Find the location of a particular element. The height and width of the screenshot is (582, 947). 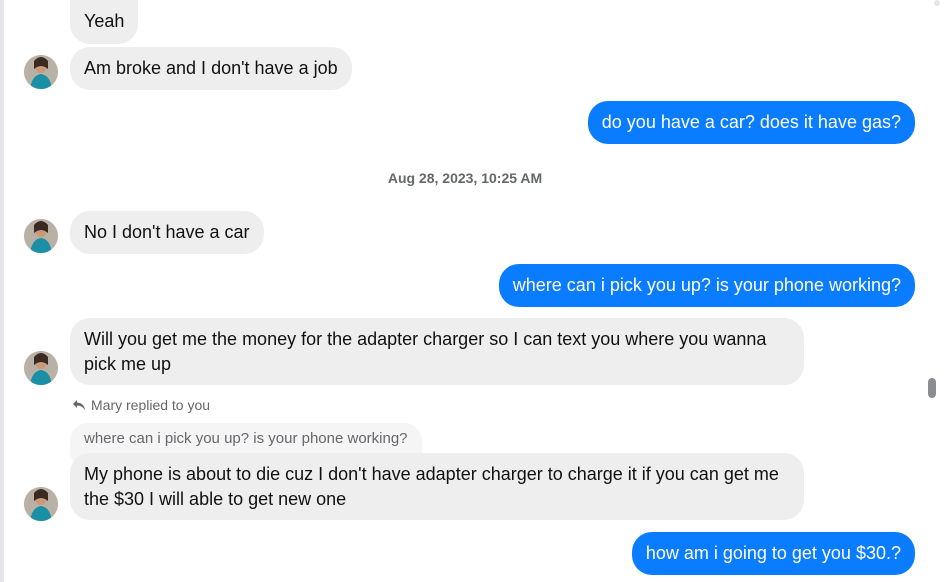

outgoing-message: do you have a car? does it have gas? is located at coordinates (751, 122).